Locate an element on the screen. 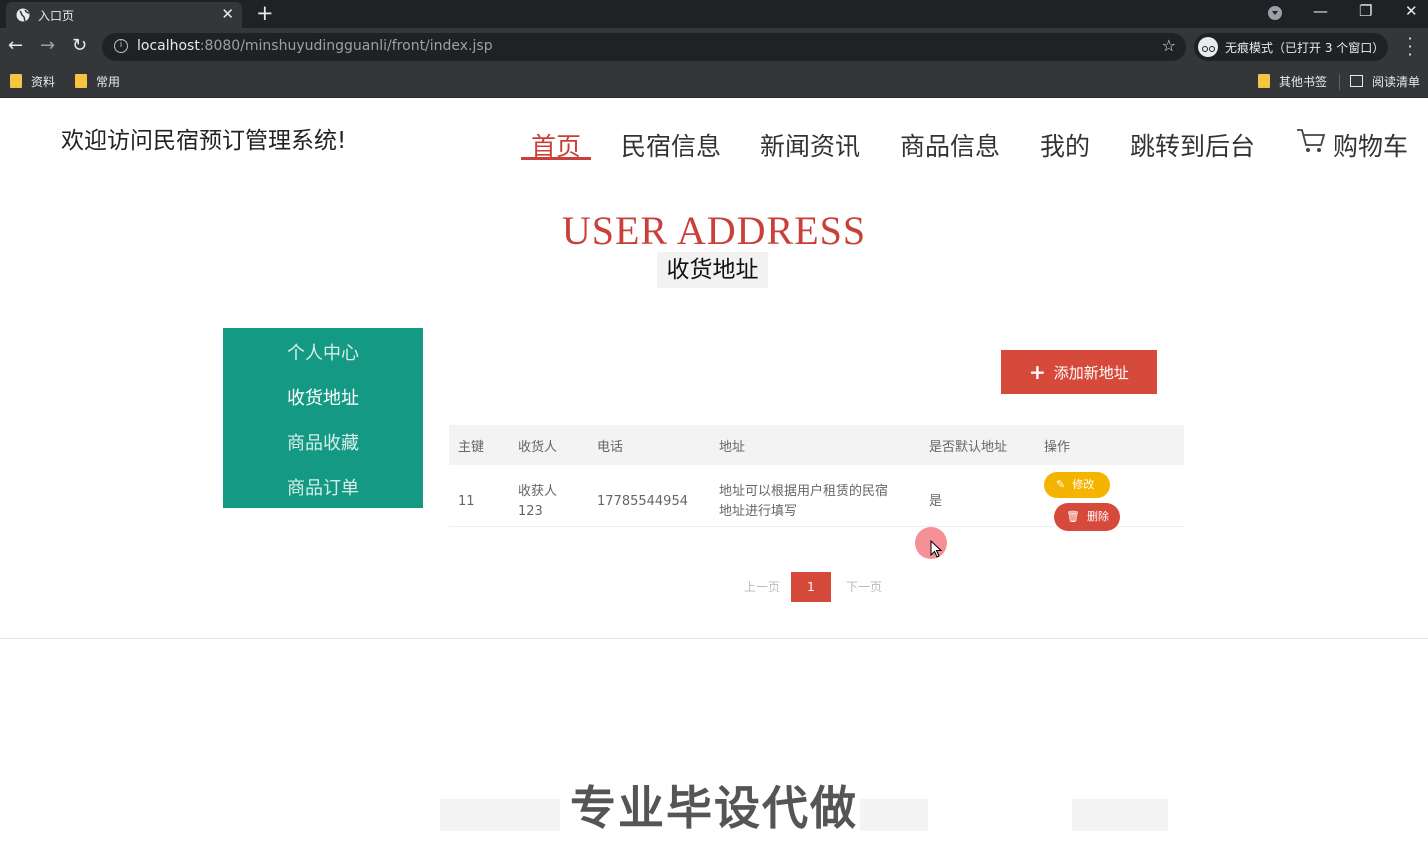  edit-label: 修改 is located at coordinates (1083, 484).